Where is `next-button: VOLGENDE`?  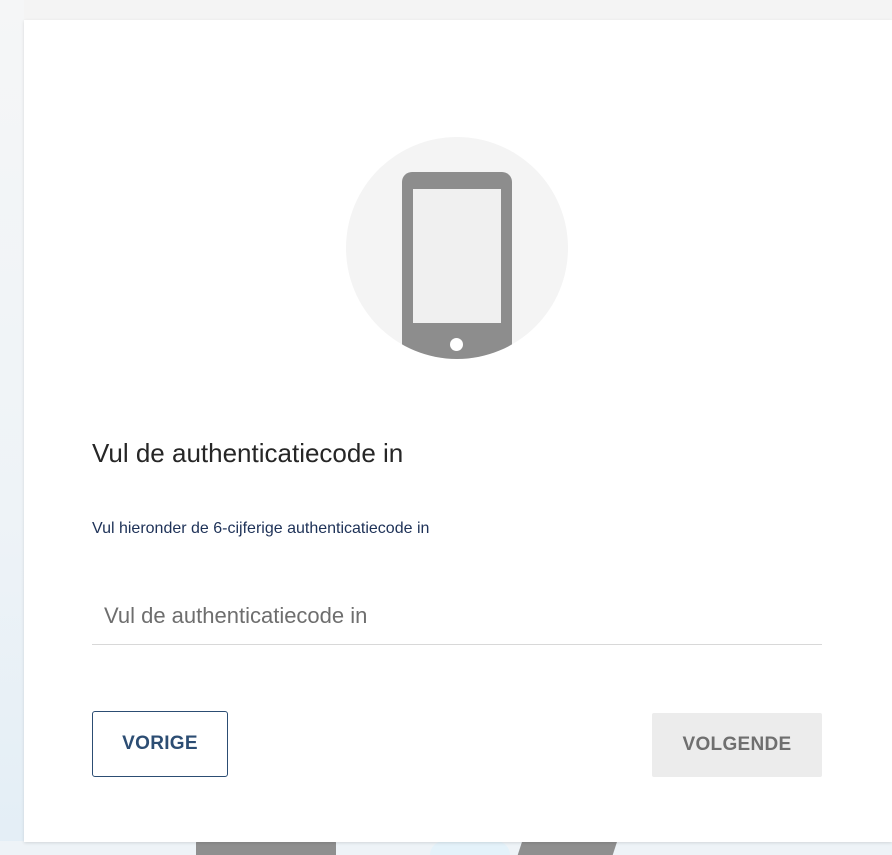 next-button: VOLGENDE is located at coordinates (737, 745).